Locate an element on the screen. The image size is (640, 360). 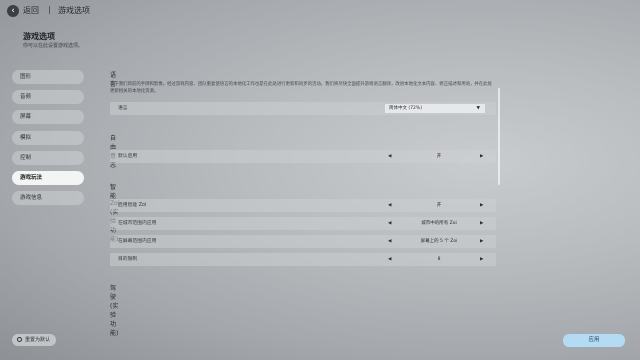
setting-label: 在屏幕范围内应用 is located at coordinates (137, 241).